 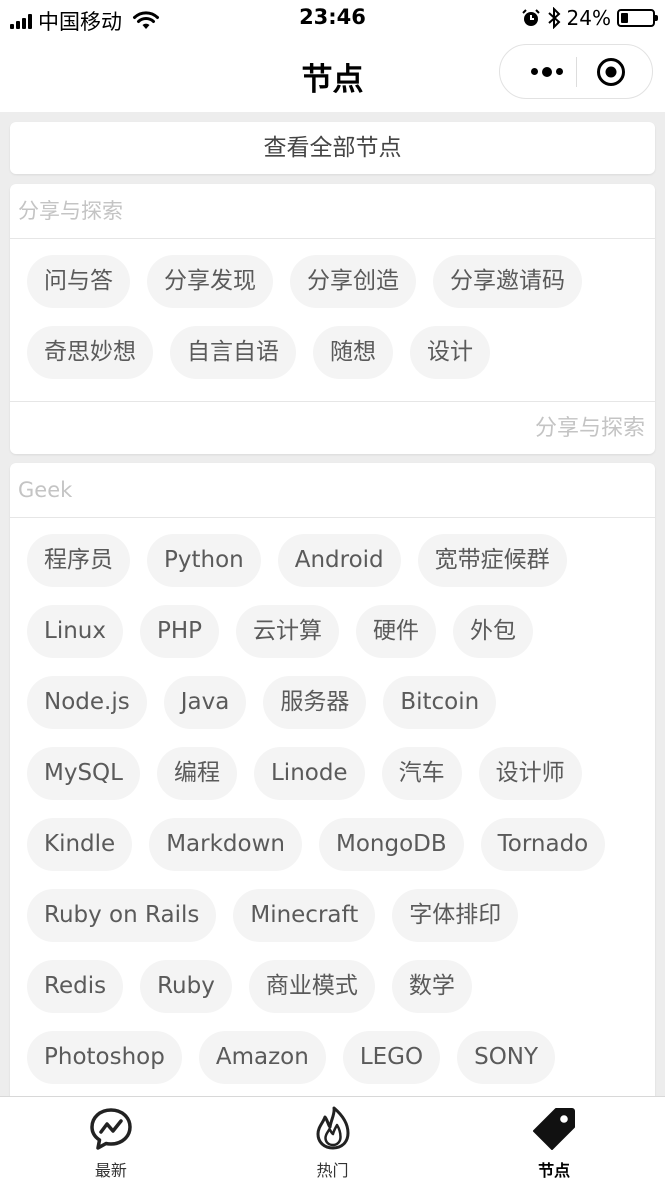 What do you see at coordinates (332, 1170) in the screenshot?
I see `tab-label: 热门` at bounding box center [332, 1170].